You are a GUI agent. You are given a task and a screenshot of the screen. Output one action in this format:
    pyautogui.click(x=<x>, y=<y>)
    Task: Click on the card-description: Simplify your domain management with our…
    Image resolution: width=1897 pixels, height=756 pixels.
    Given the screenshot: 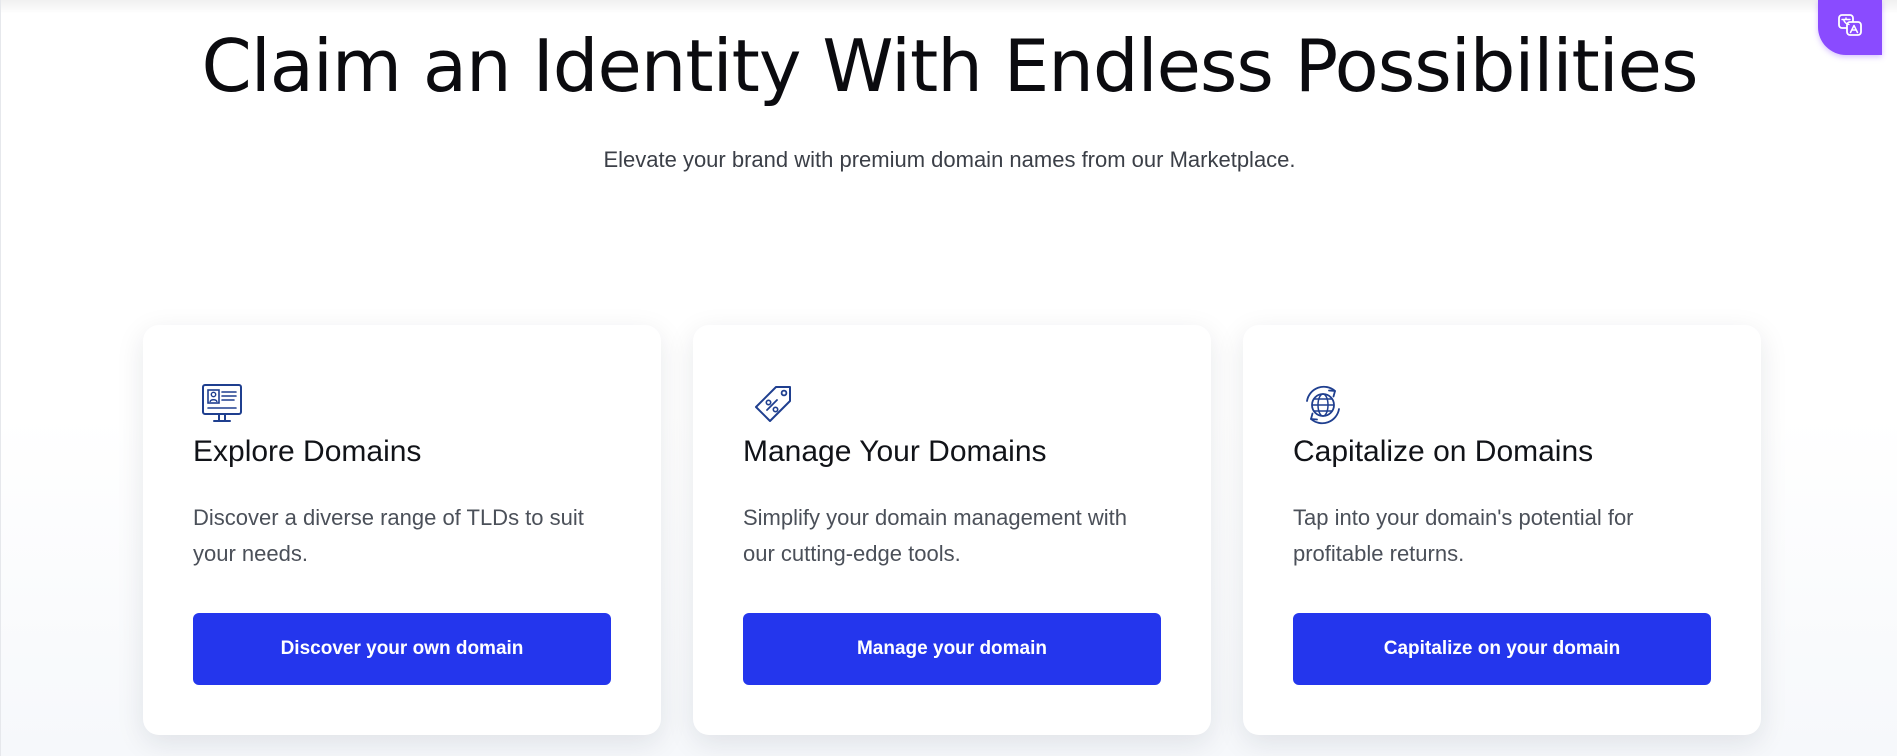 What is the action you would take?
    pyautogui.click(x=935, y=535)
    